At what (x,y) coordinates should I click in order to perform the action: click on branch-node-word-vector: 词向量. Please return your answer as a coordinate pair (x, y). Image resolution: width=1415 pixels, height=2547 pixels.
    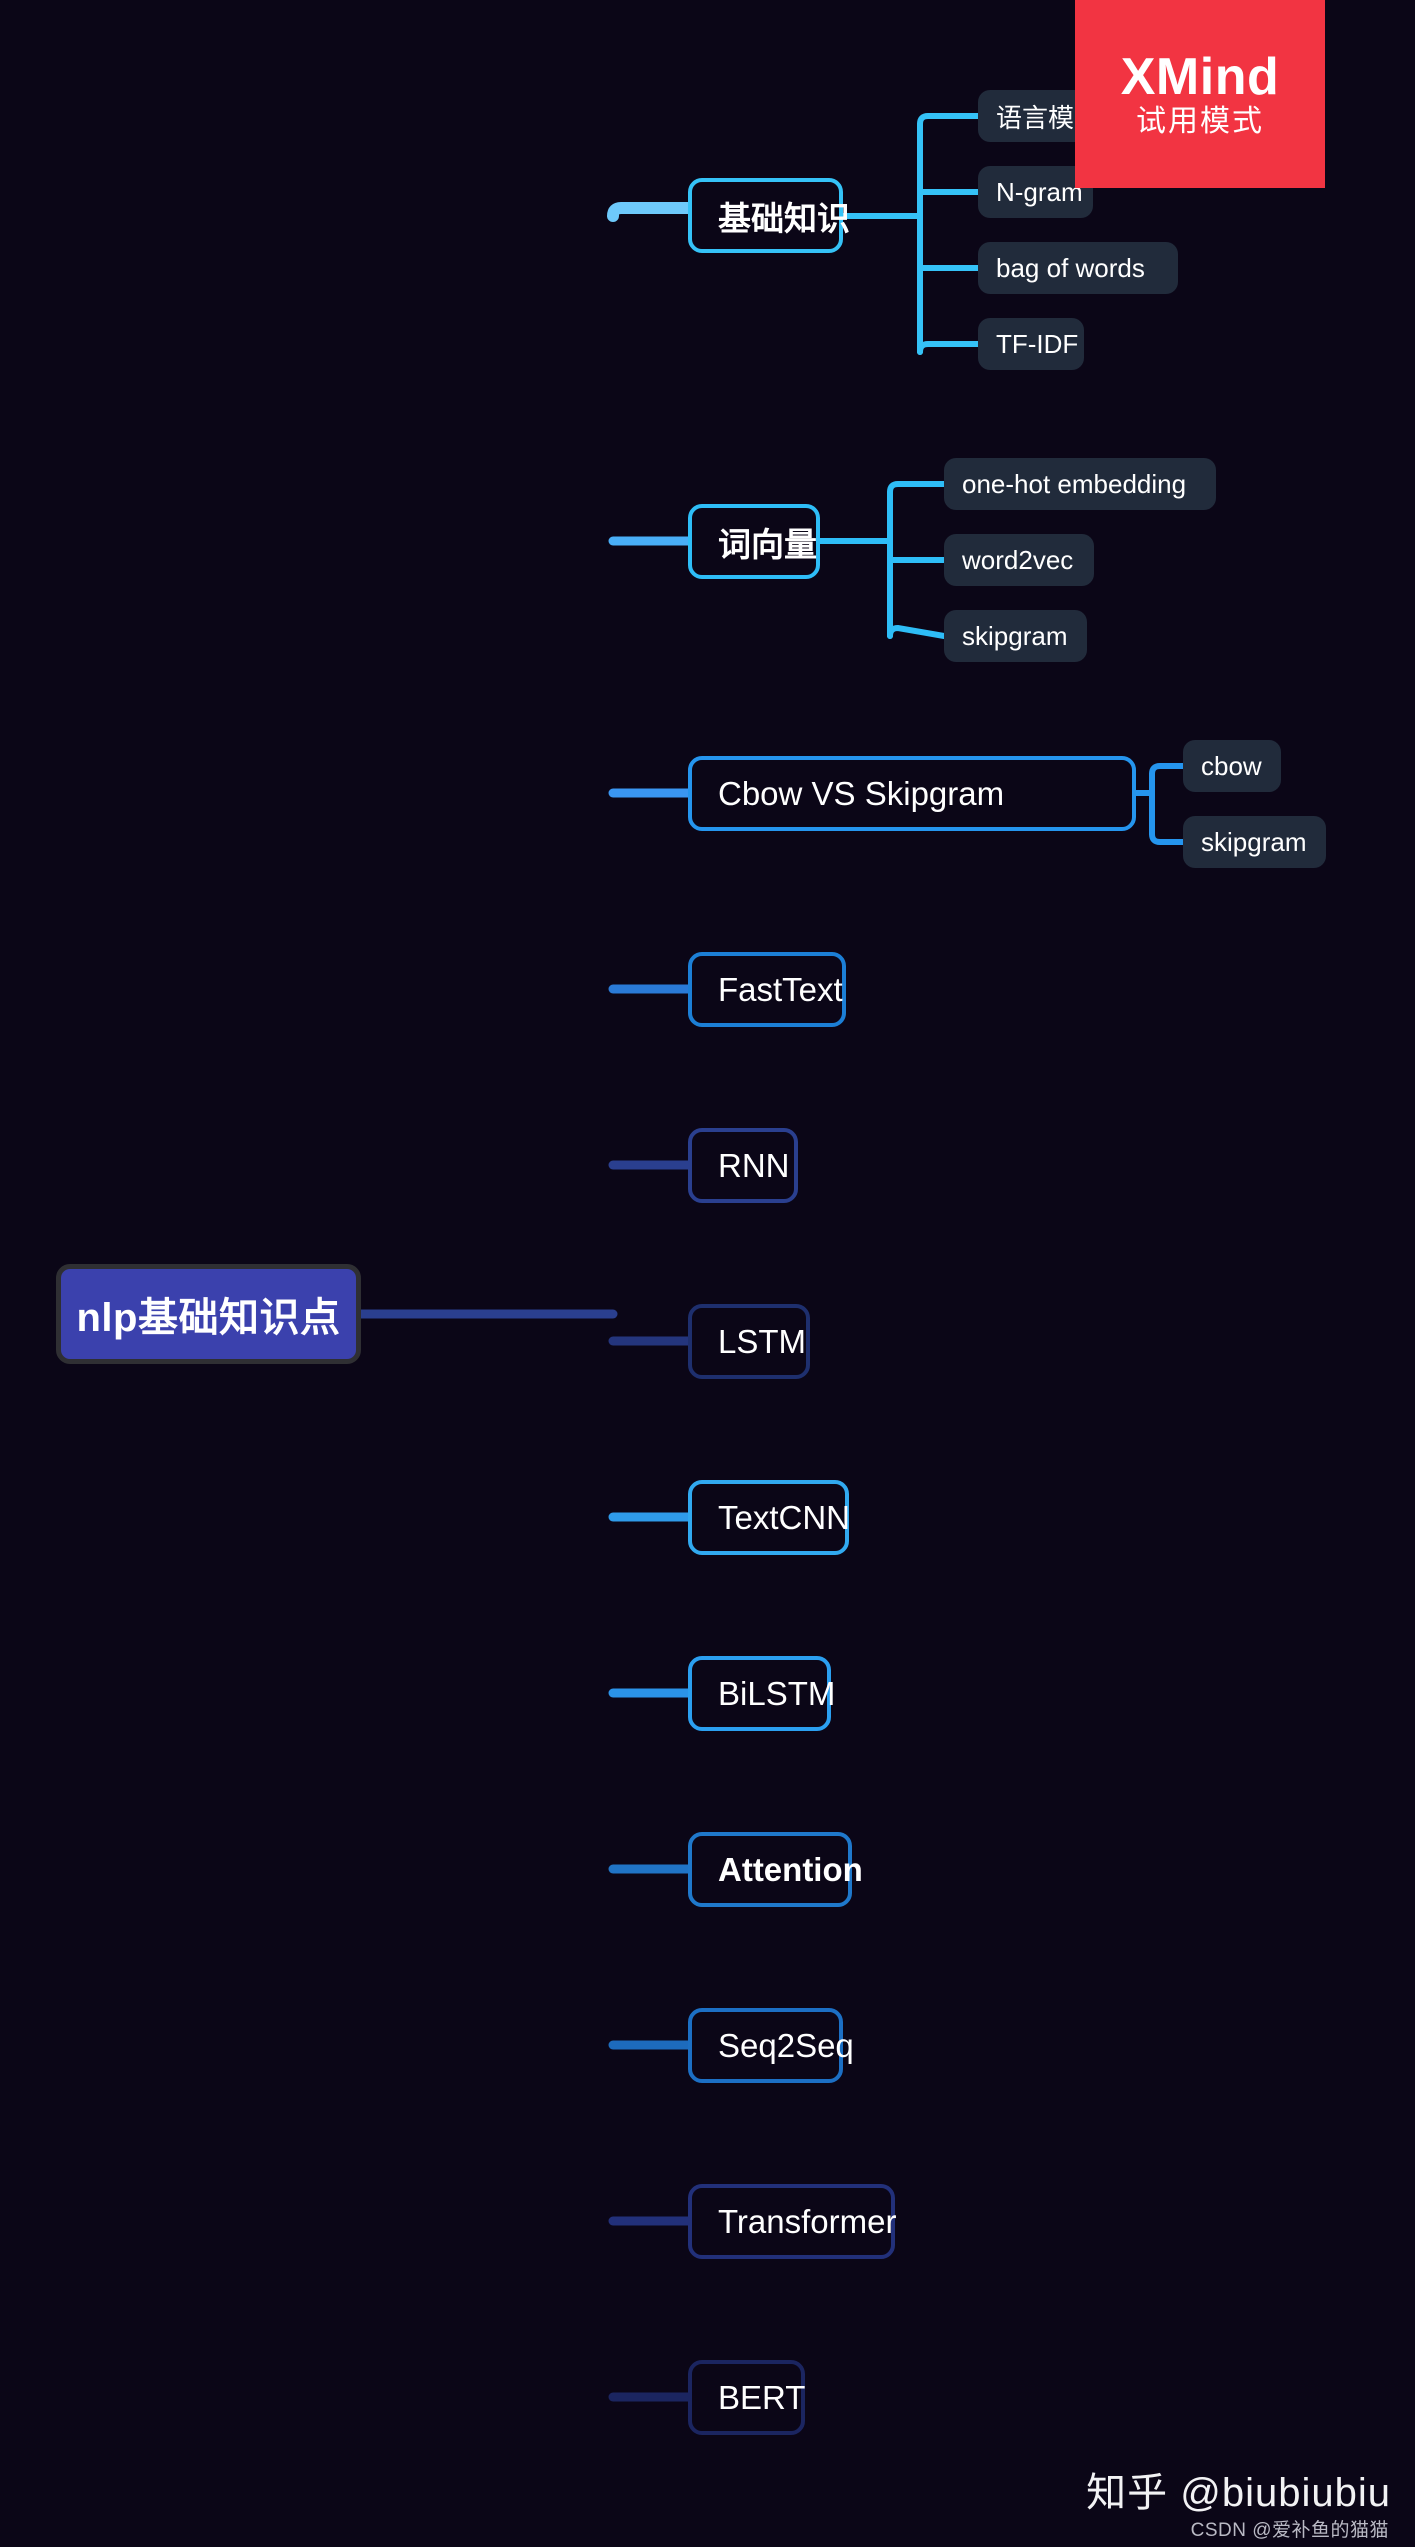
    Looking at the image, I should click on (754, 541).